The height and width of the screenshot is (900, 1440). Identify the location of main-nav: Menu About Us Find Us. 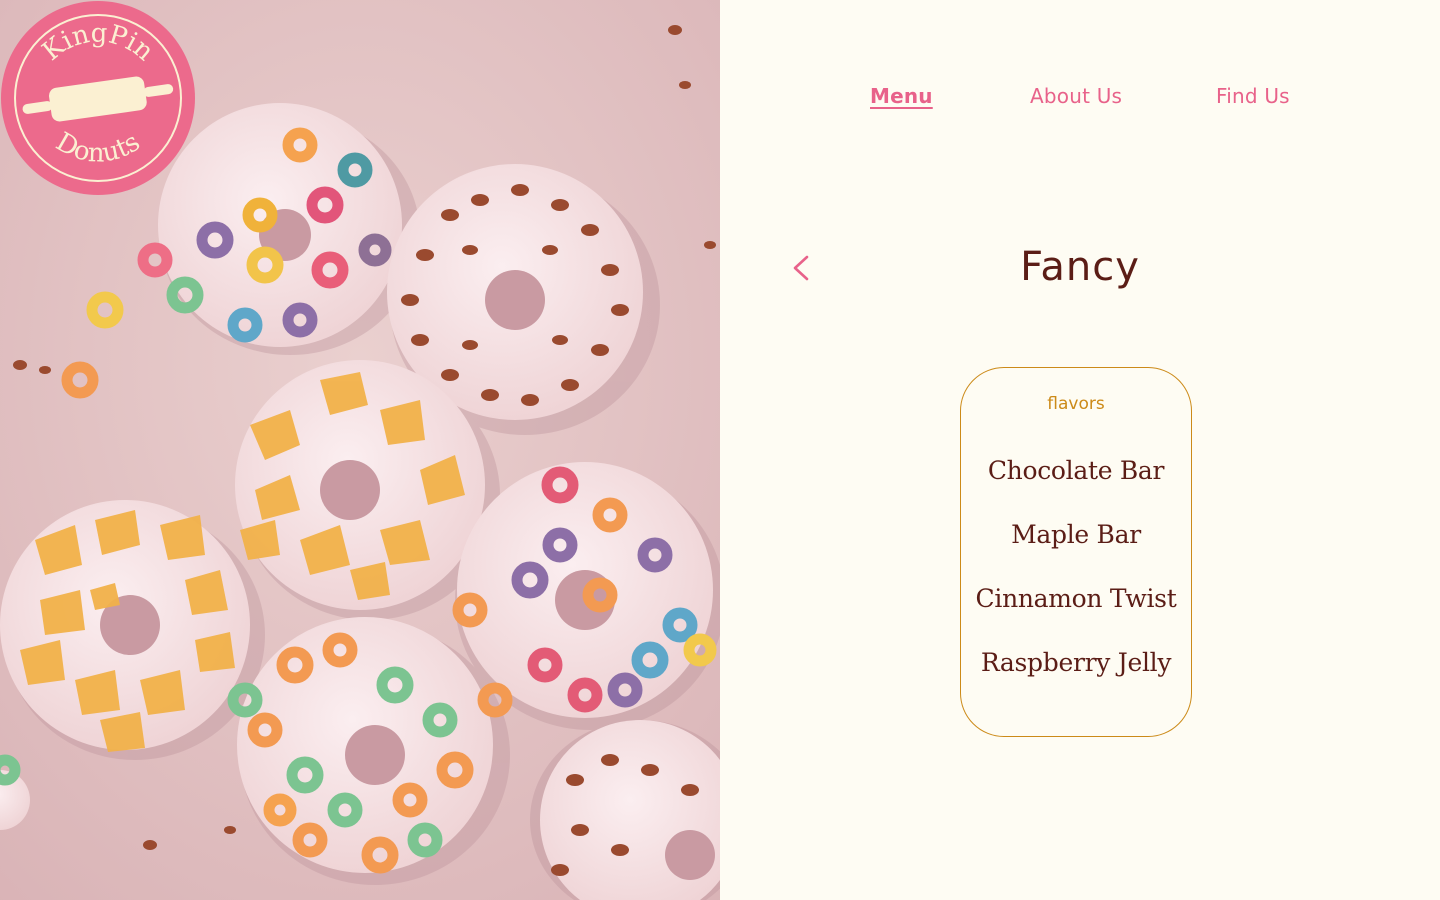
(1080, 99).